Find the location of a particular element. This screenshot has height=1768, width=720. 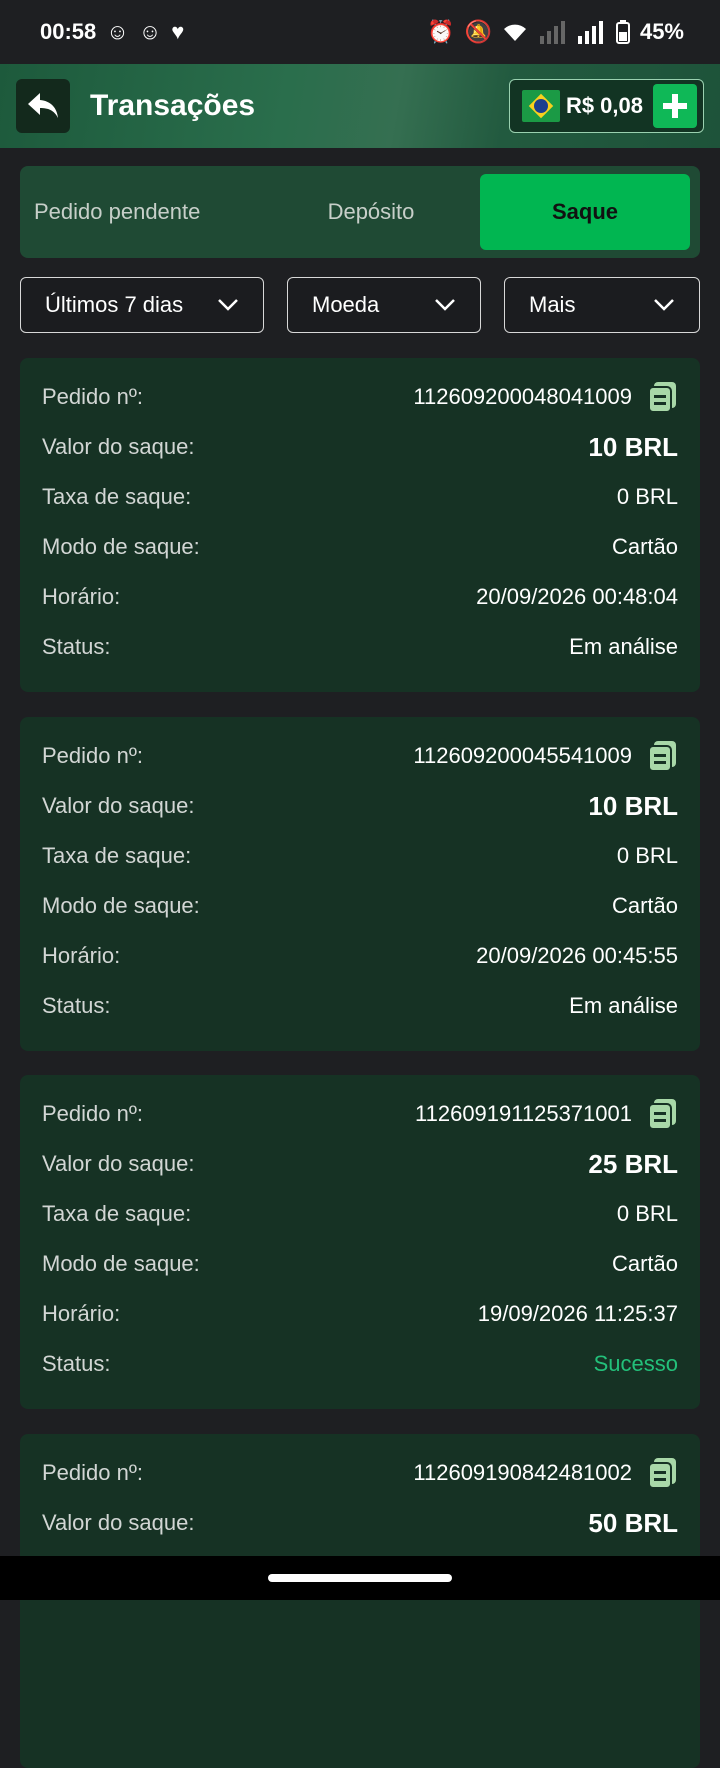

withdrawal-amount: 50 BRL is located at coordinates (633, 1522).